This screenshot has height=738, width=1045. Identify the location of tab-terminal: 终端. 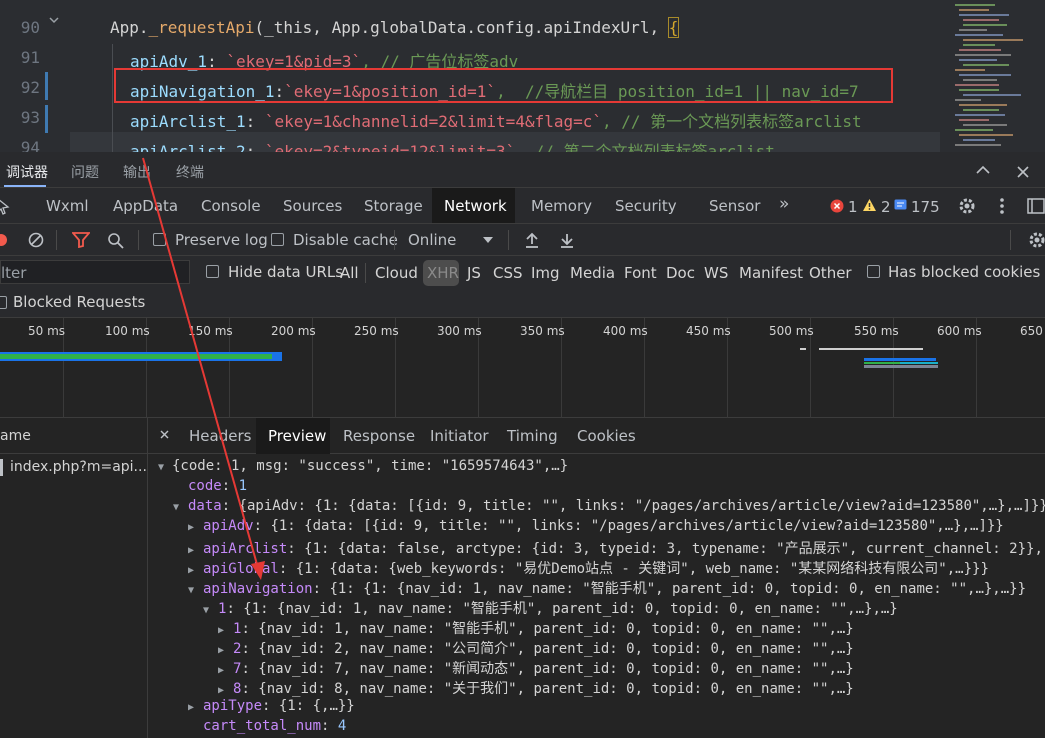
(190, 172).